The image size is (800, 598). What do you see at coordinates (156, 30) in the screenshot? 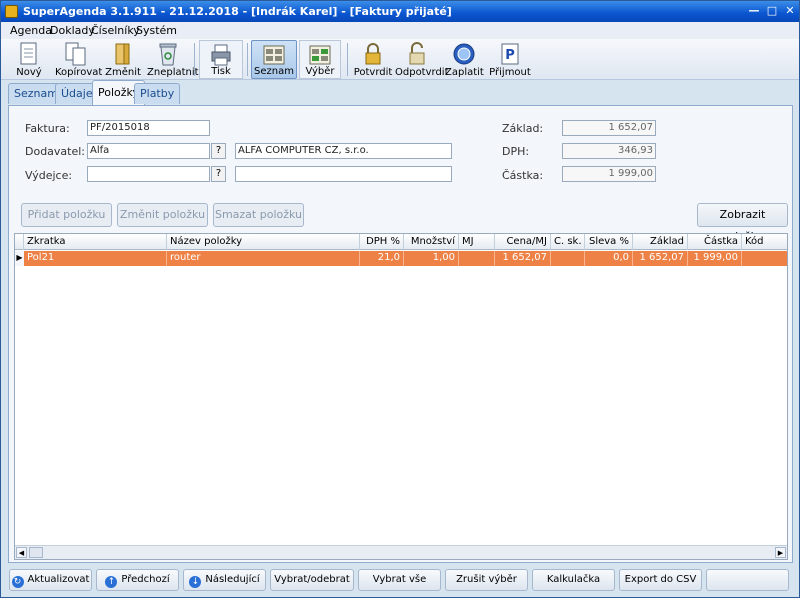
I see `menu-system: Systém` at bounding box center [156, 30].